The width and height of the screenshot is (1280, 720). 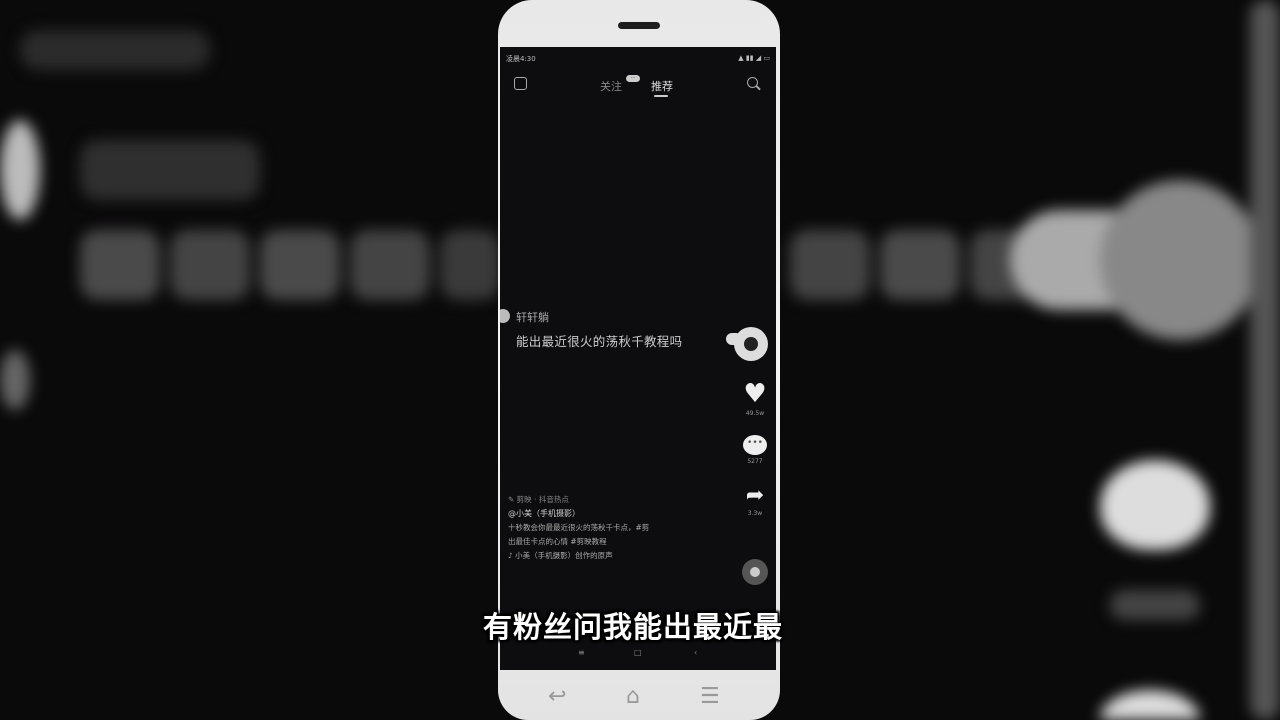 What do you see at coordinates (532, 317) in the screenshot?
I see `commenter-name: 轩轩躺` at bounding box center [532, 317].